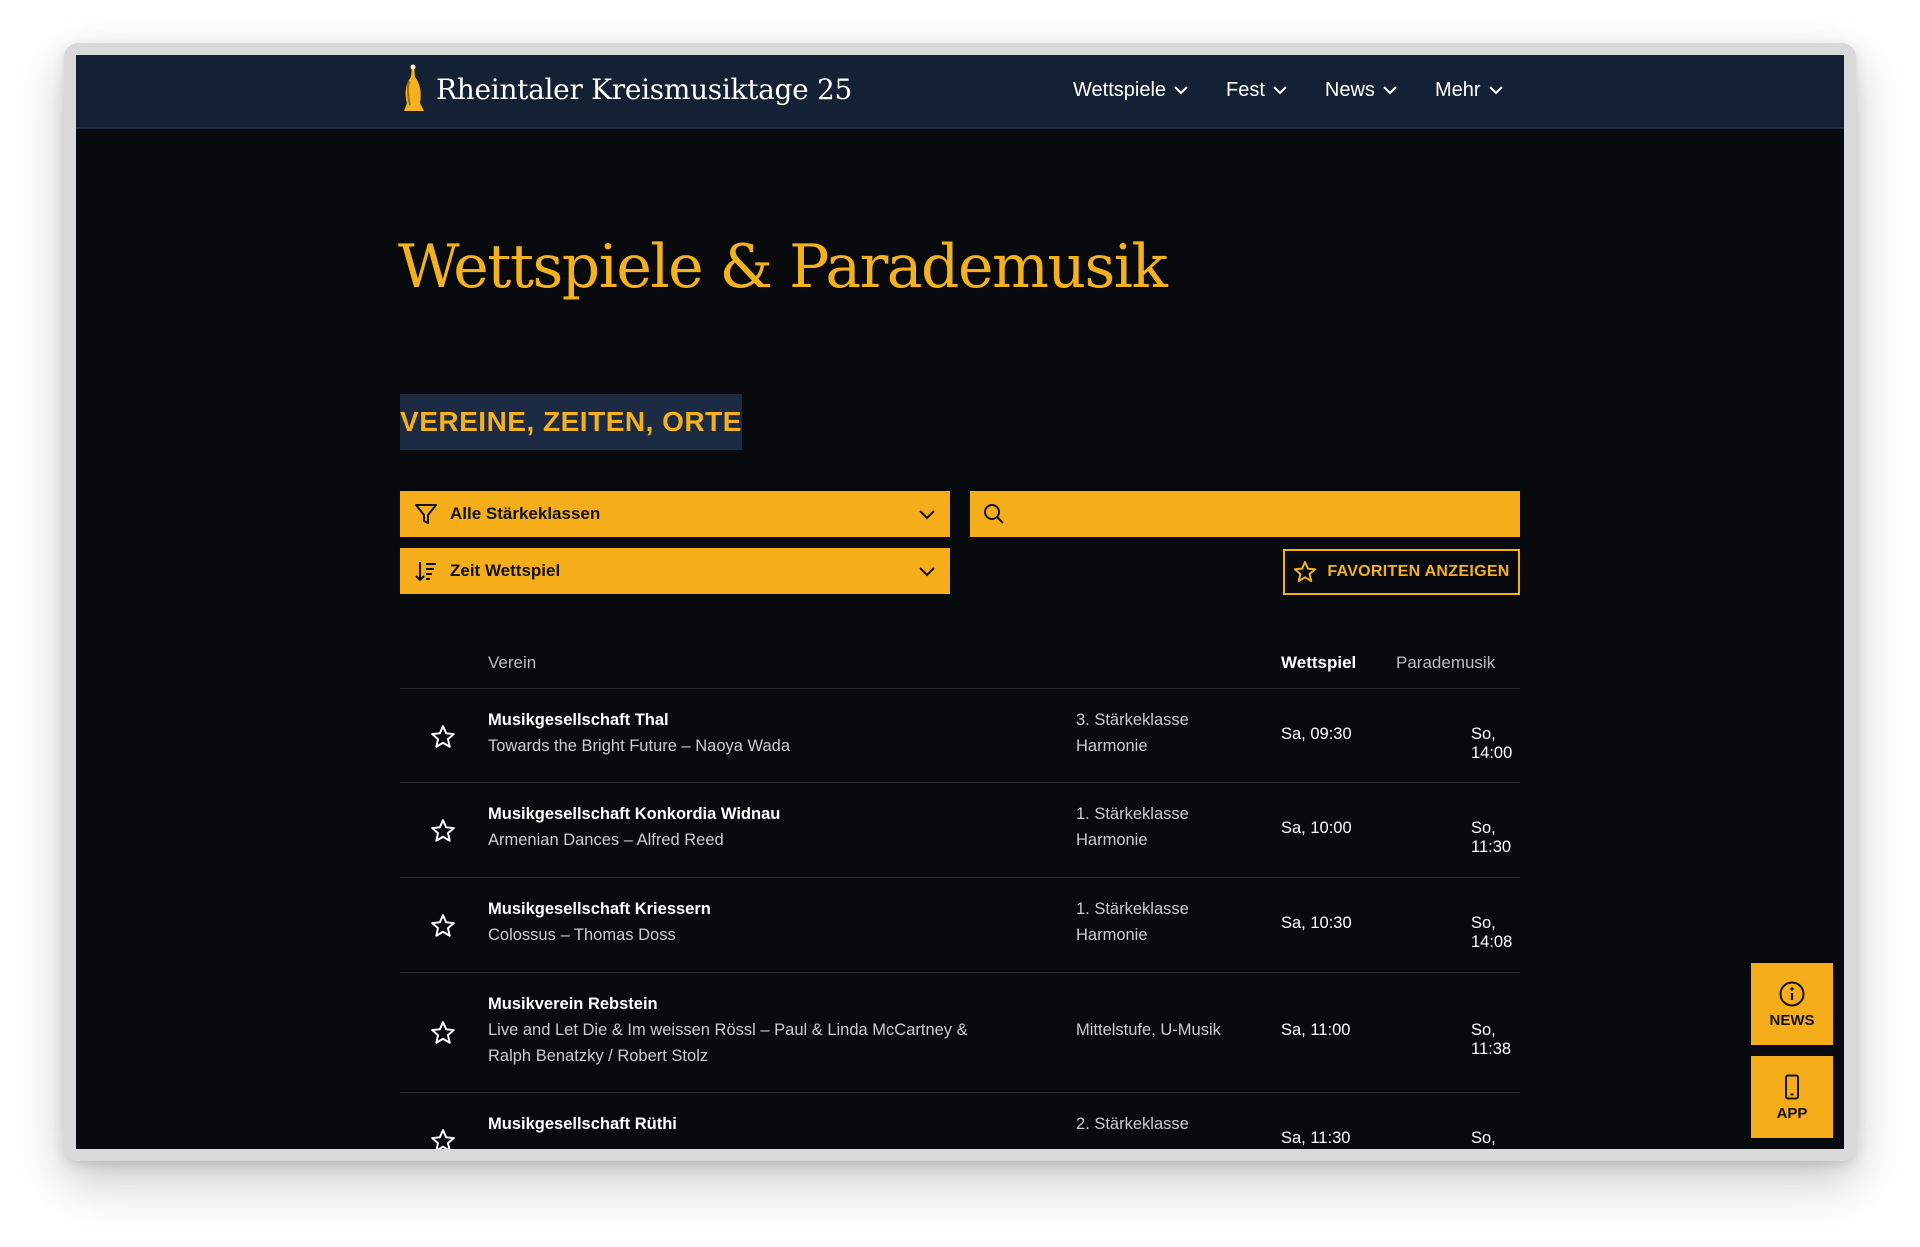  I want to click on section-badge: VEREINE, ZEITEN, ORTE, so click(571, 422).